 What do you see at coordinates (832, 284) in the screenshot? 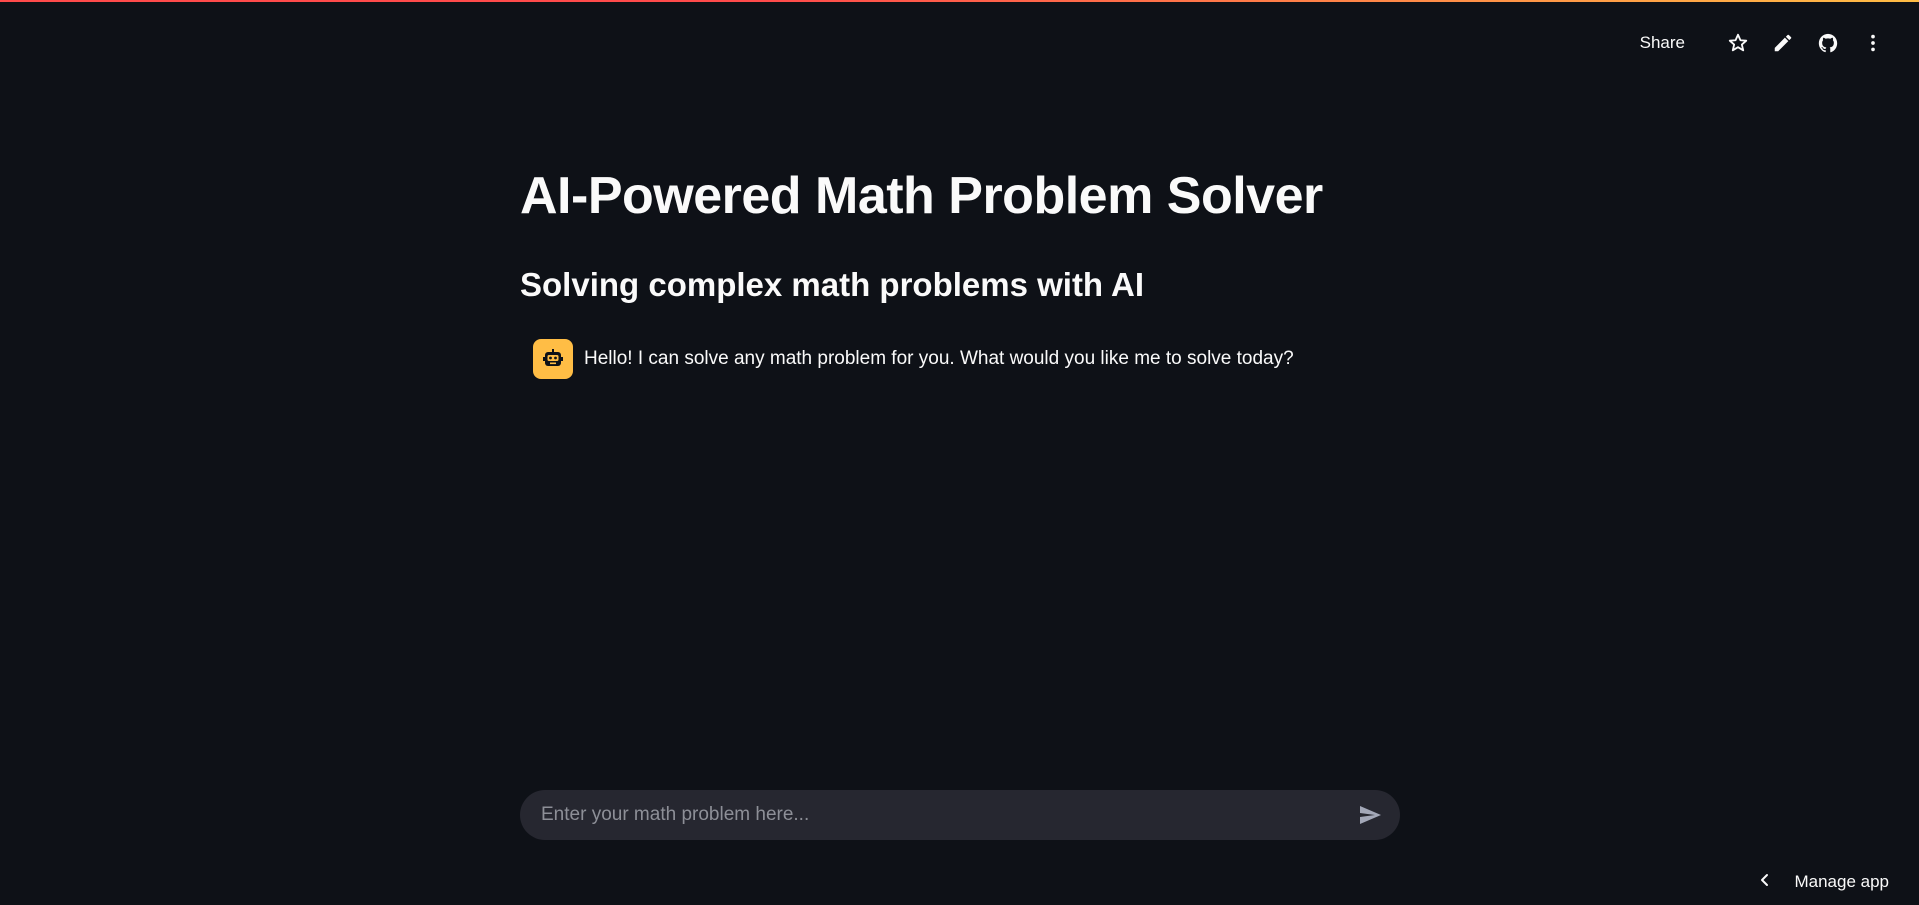
I see `page-subtitle: Solving complex math problems with AI` at bounding box center [832, 284].